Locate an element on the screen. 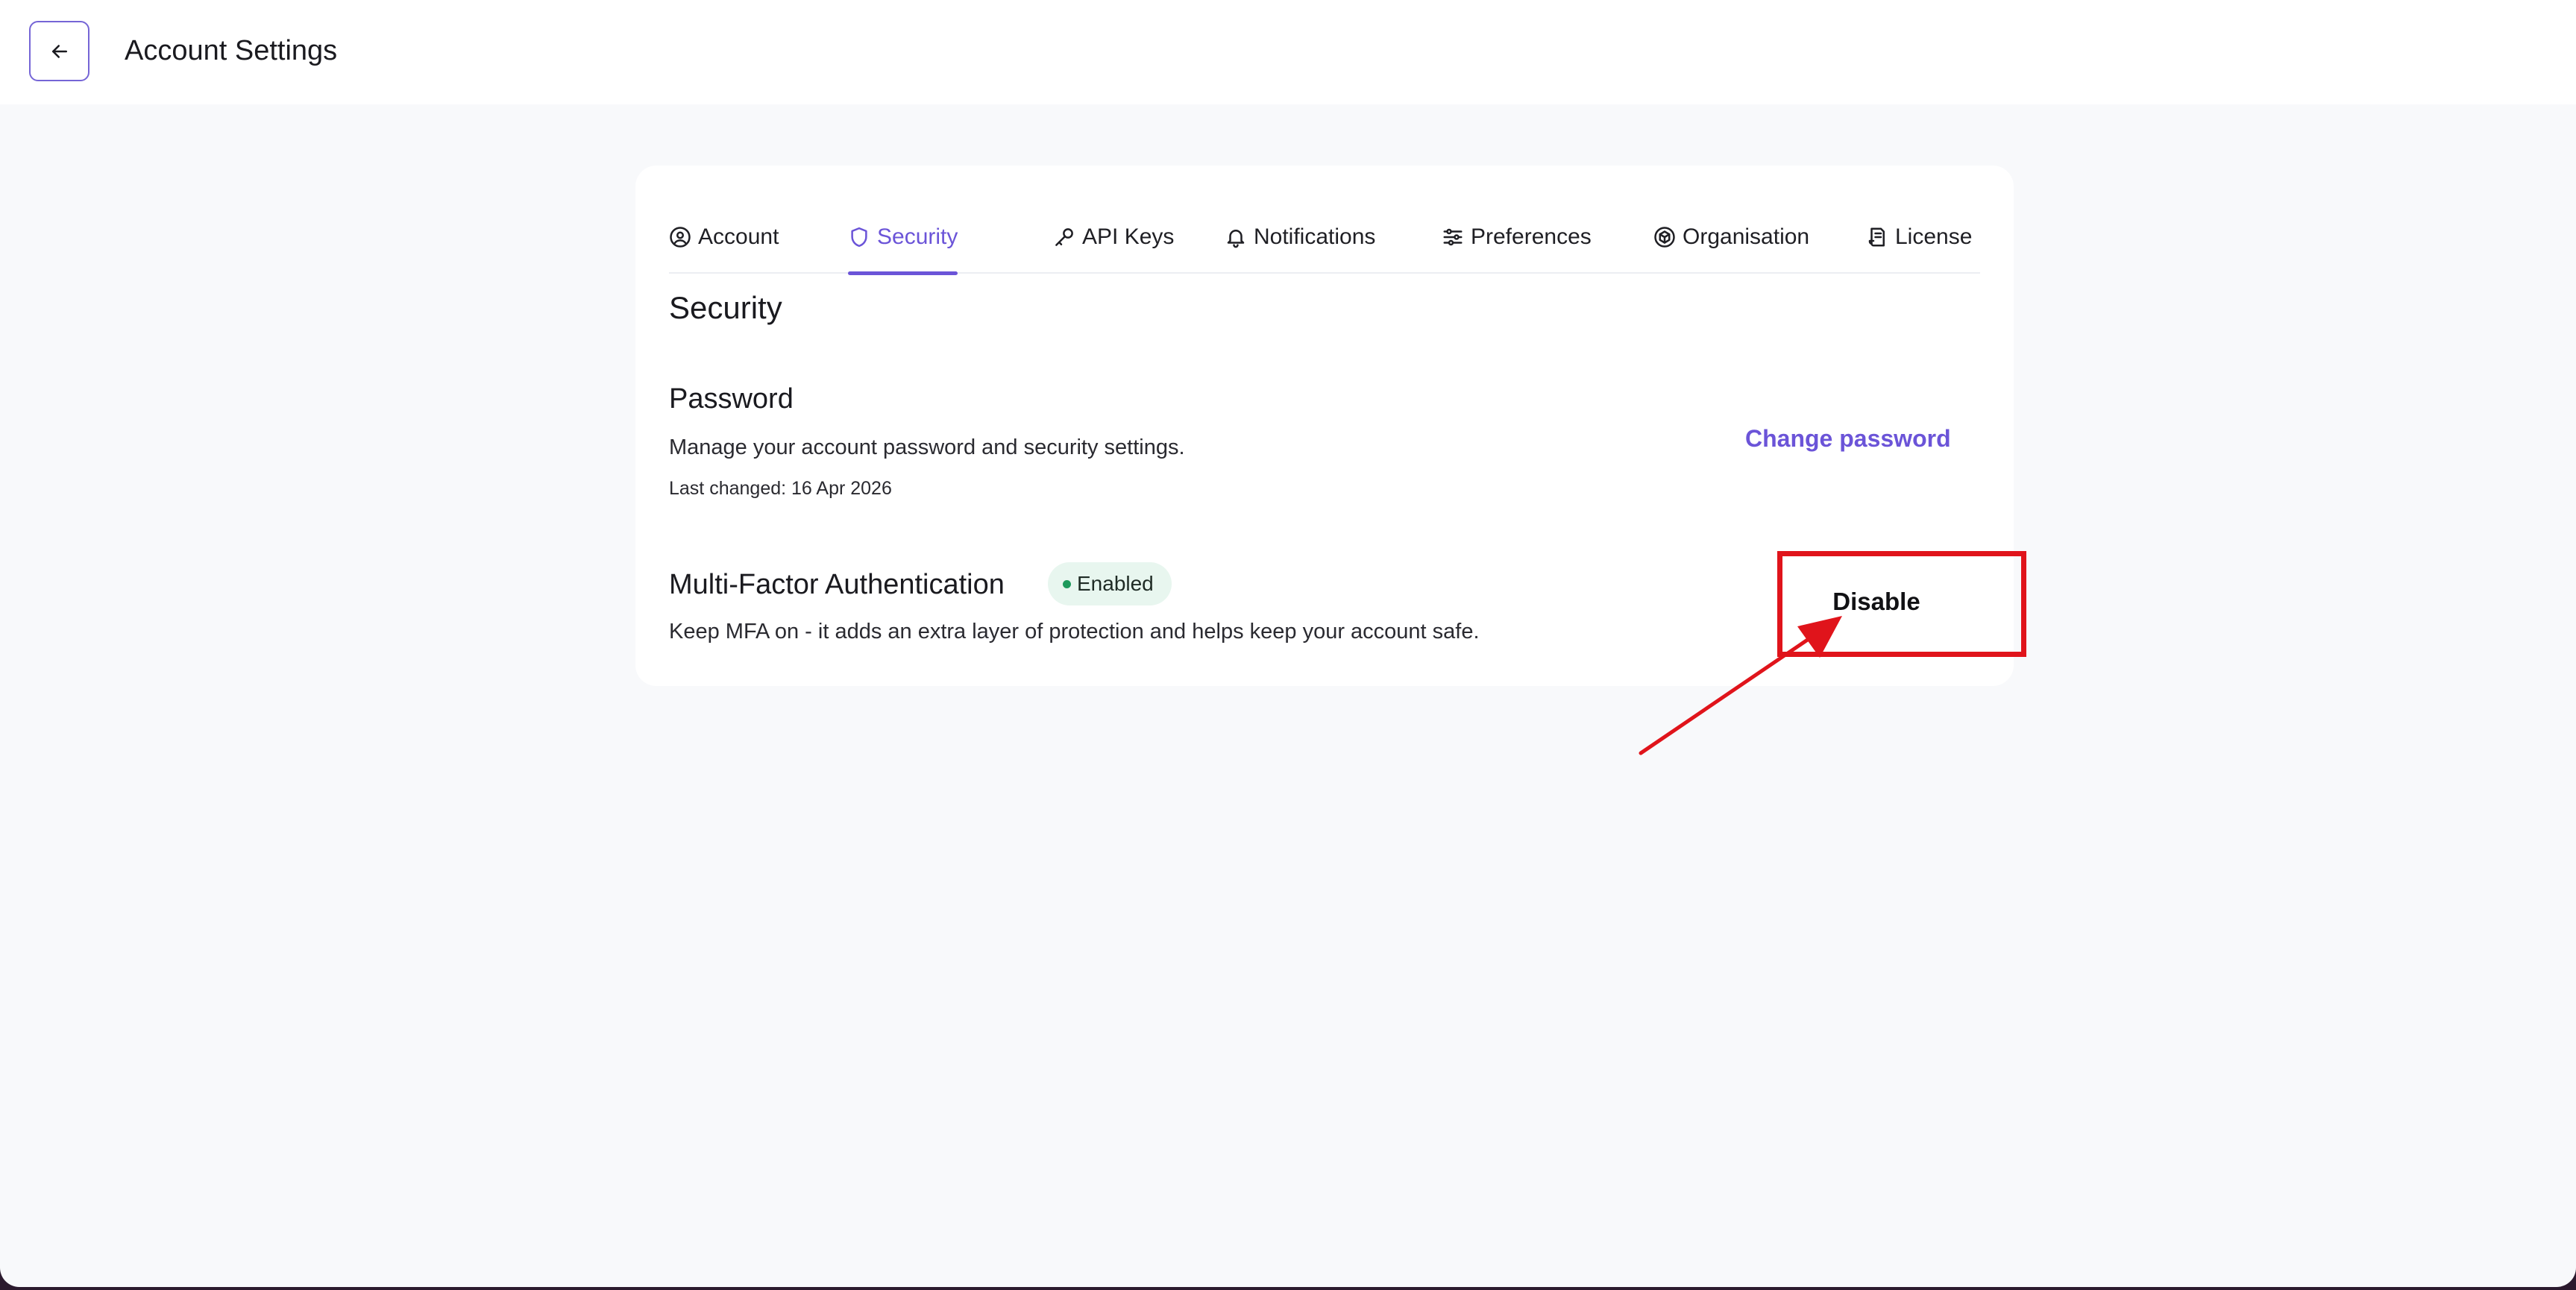 This screenshot has width=2576, height=1290. tab-label: Preferences is located at coordinates (1532, 236).